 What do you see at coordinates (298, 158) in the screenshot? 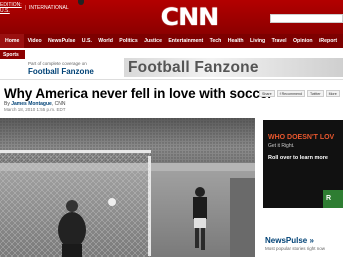
I see `ad-cta: Roll over to learn more` at bounding box center [298, 158].